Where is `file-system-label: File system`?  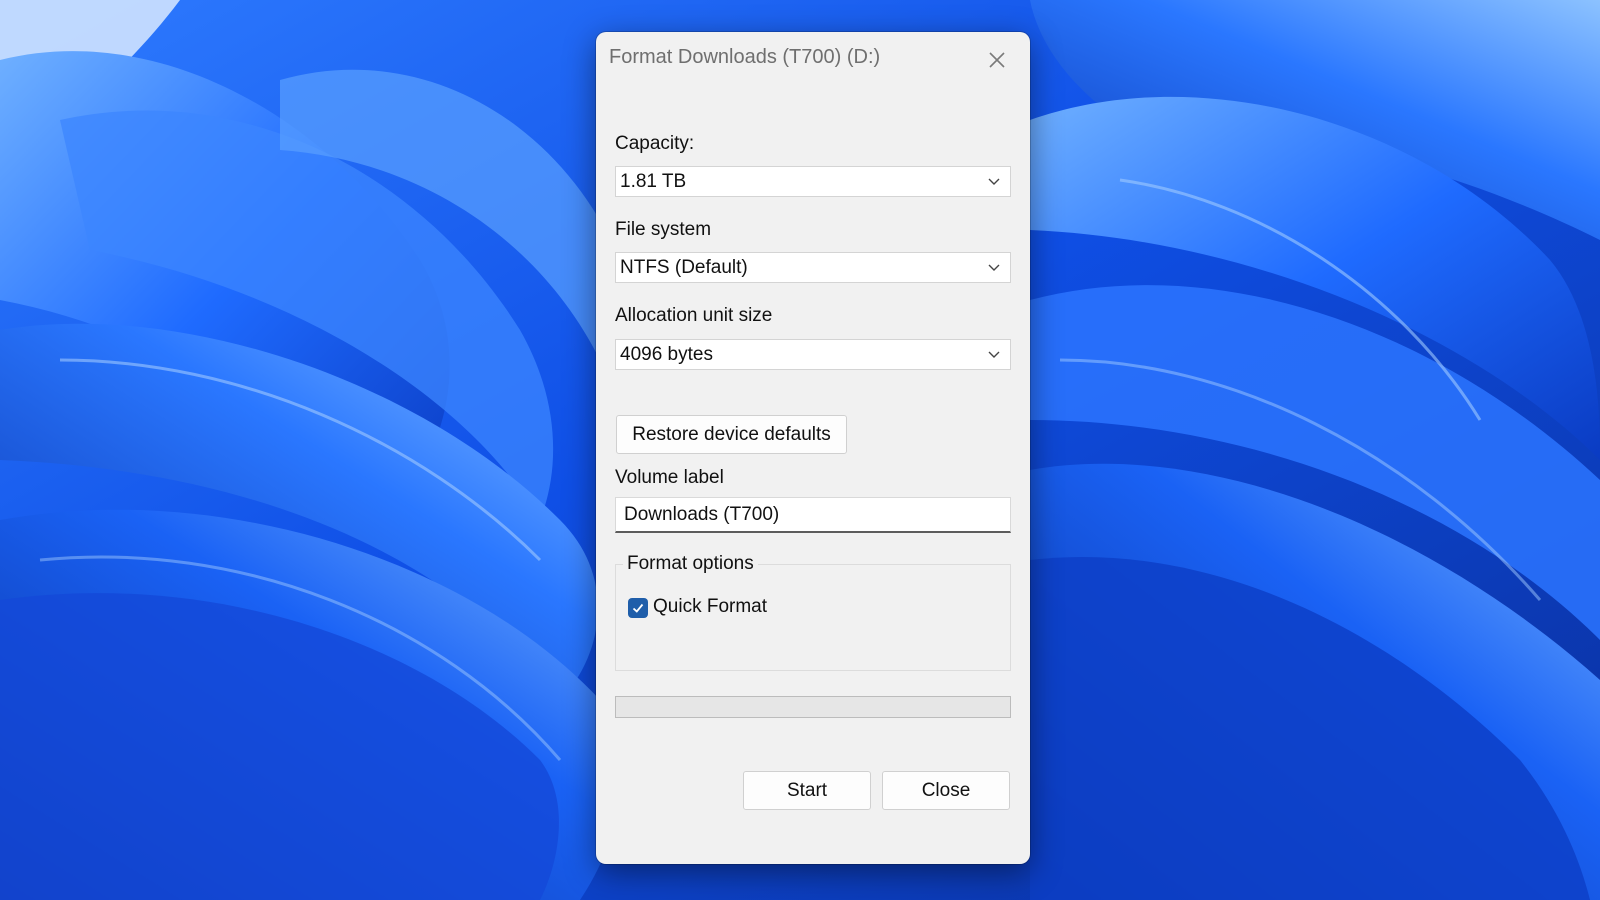 file-system-label: File system is located at coordinates (663, 229).